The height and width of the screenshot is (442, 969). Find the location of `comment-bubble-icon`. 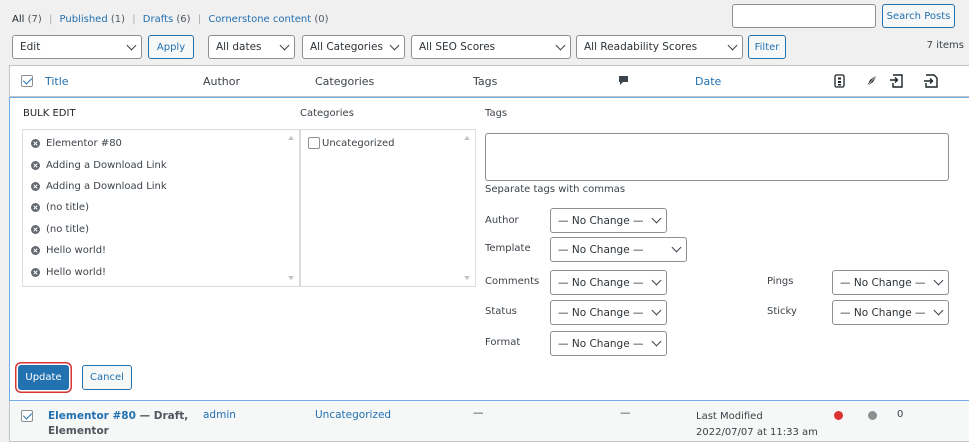

comment-bubble-icon is located at coordinates (623, 82).